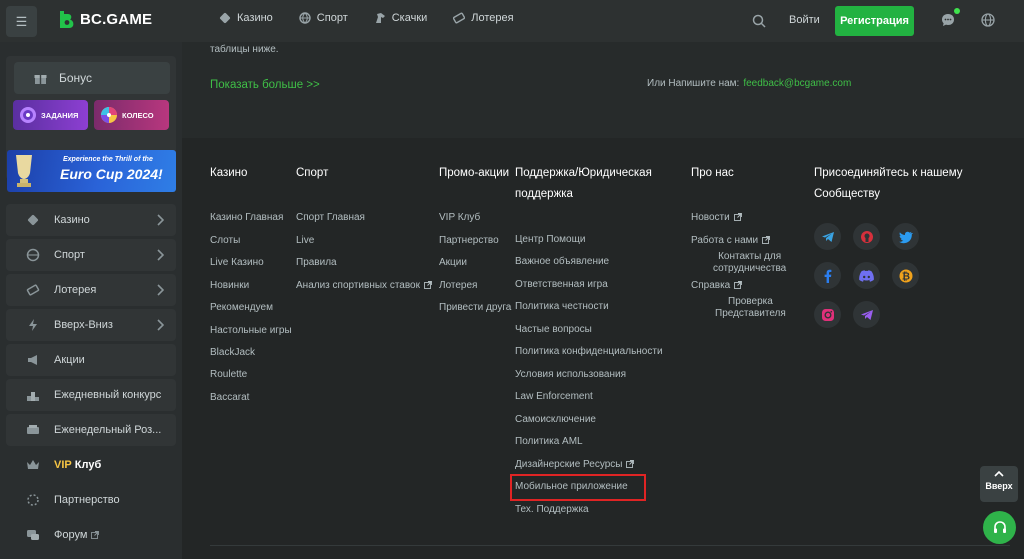 The height and width of the screenshot is (559, 1024). I want to click on footer-link: Настольные игры, so click(251, 330).